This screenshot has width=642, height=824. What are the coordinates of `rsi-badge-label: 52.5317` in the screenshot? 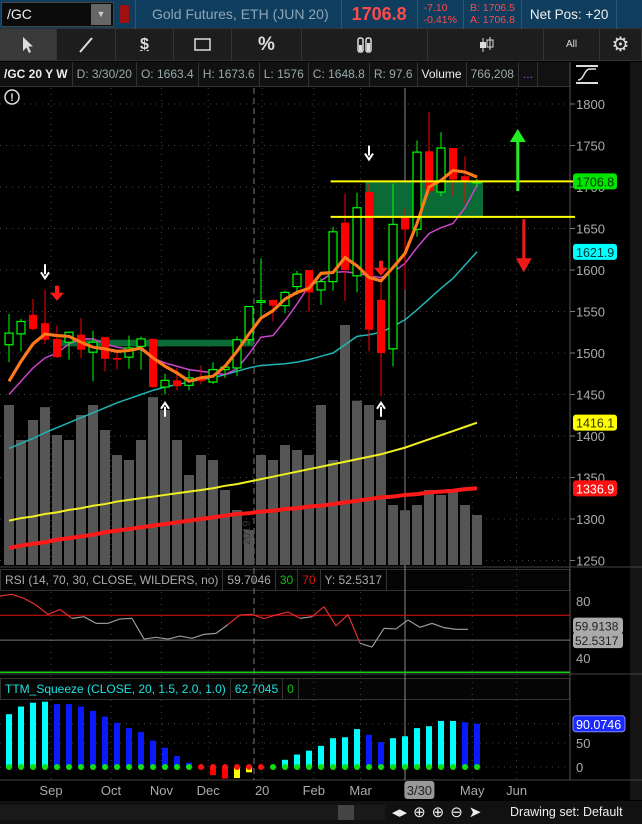 It's located at (597, 641).